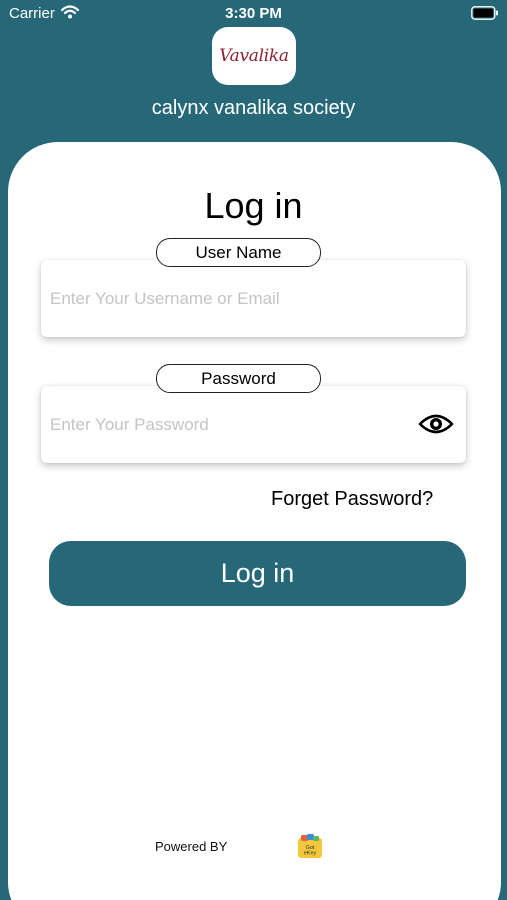 The image size is (507, 900). I want to click on password-label: Password, so click(238, 378).